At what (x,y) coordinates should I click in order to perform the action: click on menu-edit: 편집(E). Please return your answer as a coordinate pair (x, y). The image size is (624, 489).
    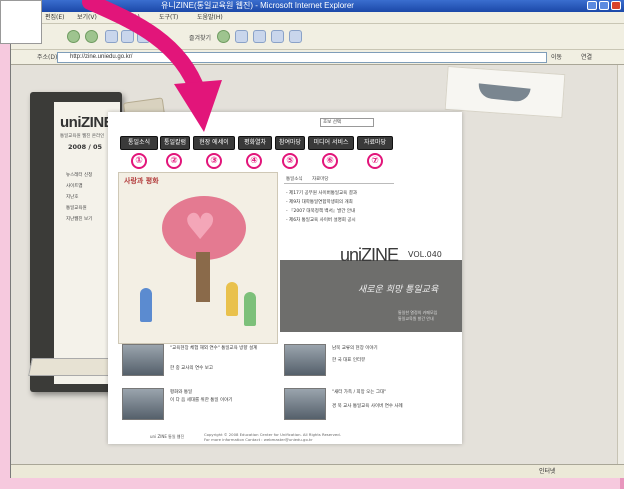
    Looking at the image, I should click on (55, 18).